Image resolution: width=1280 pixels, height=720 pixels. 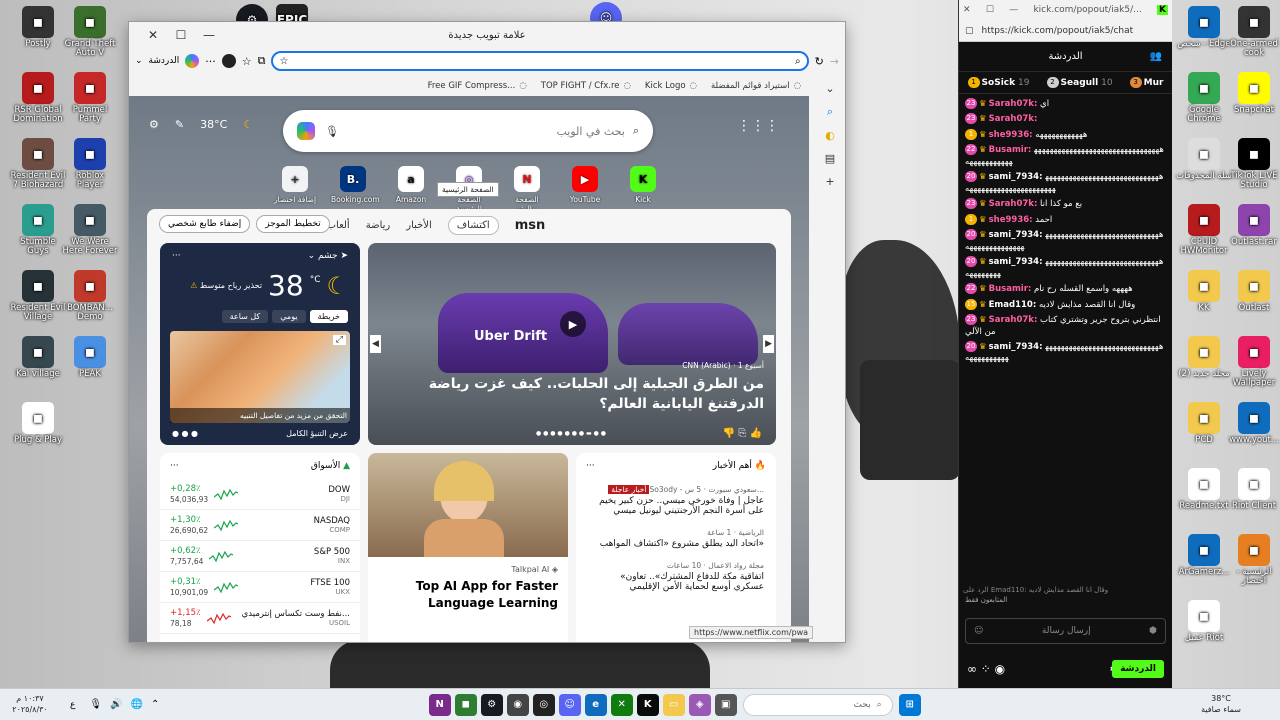 What do you see at coordinates (205, 224) in the screenshot?
I see `personalize-button: إضفاء طابع شخصي` at bounding box center [205, 224].